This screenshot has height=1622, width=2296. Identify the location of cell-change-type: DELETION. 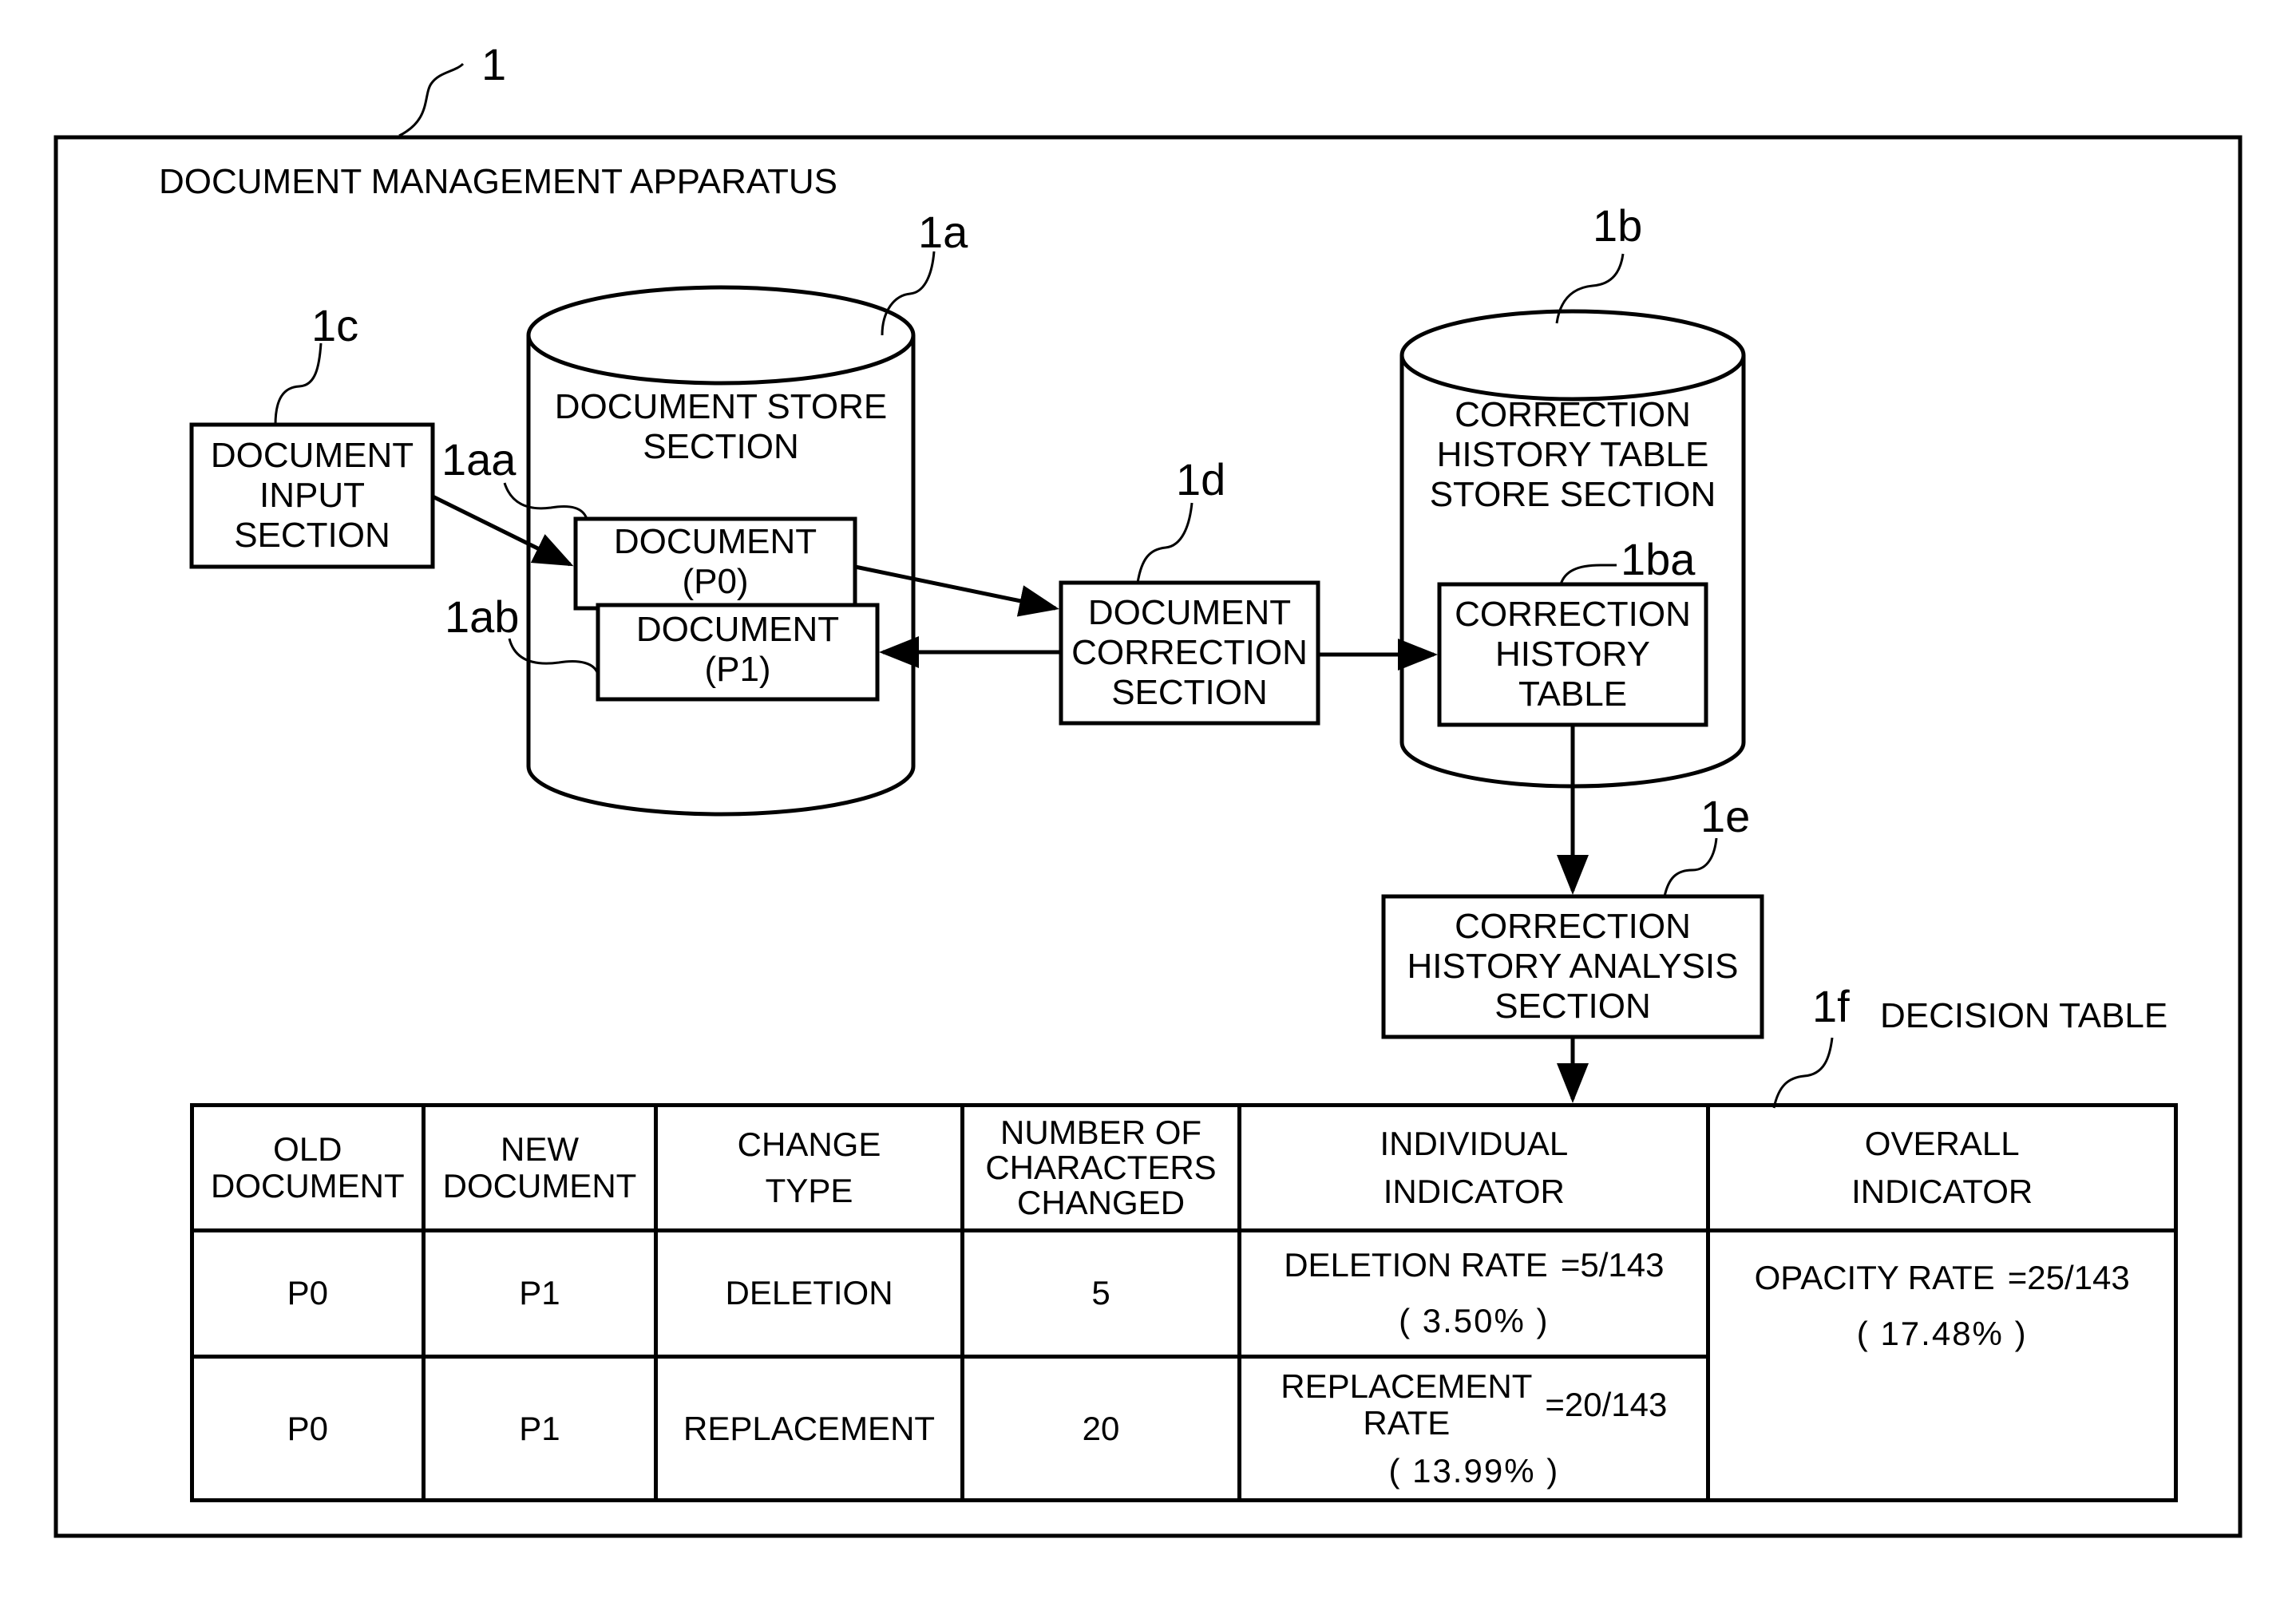
(809, 1294).